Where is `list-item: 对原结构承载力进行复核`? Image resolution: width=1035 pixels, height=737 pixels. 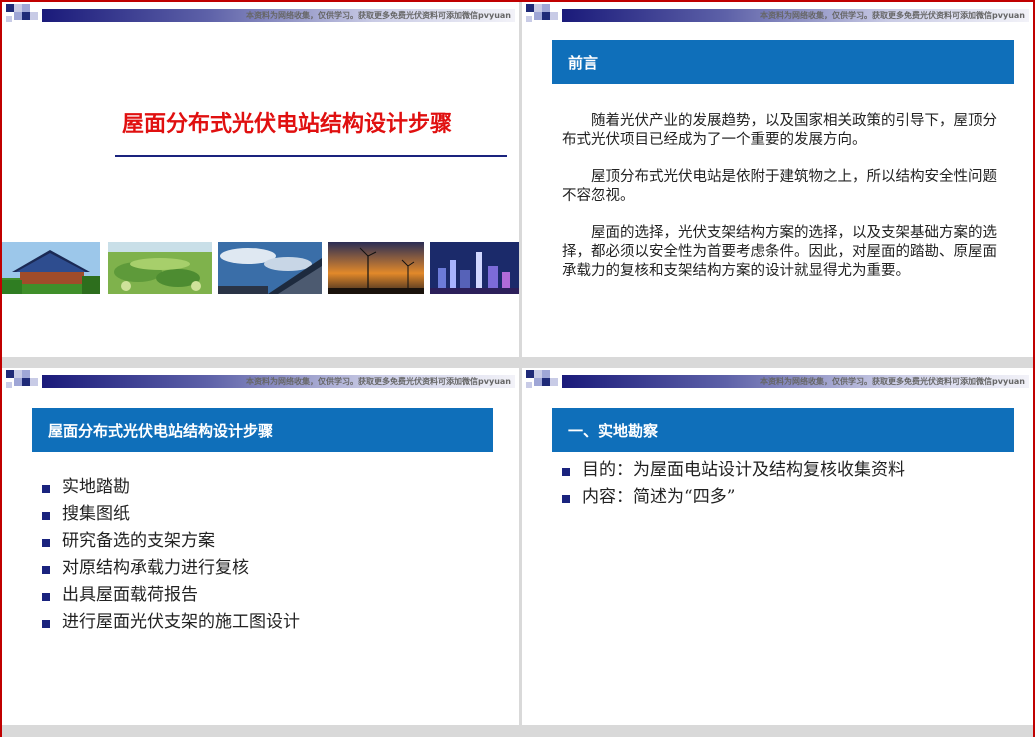
list-item: 对原结构承载力进行复核 is located at coordinates (171, 568).